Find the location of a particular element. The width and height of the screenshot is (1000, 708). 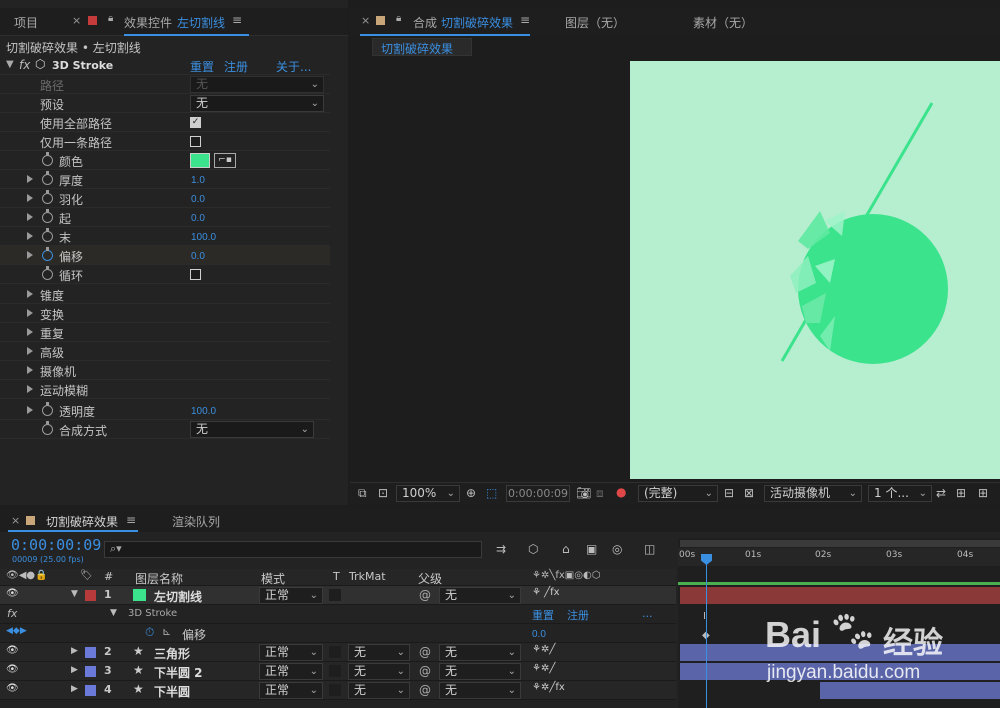

layer-row-3: 👁︎ ▶ 3 ★ 下半圆 2 正常 ⌄ 无 ⌄ @ 无 ⌄ ⚘✲╱ is located at coordinates (338, 671).